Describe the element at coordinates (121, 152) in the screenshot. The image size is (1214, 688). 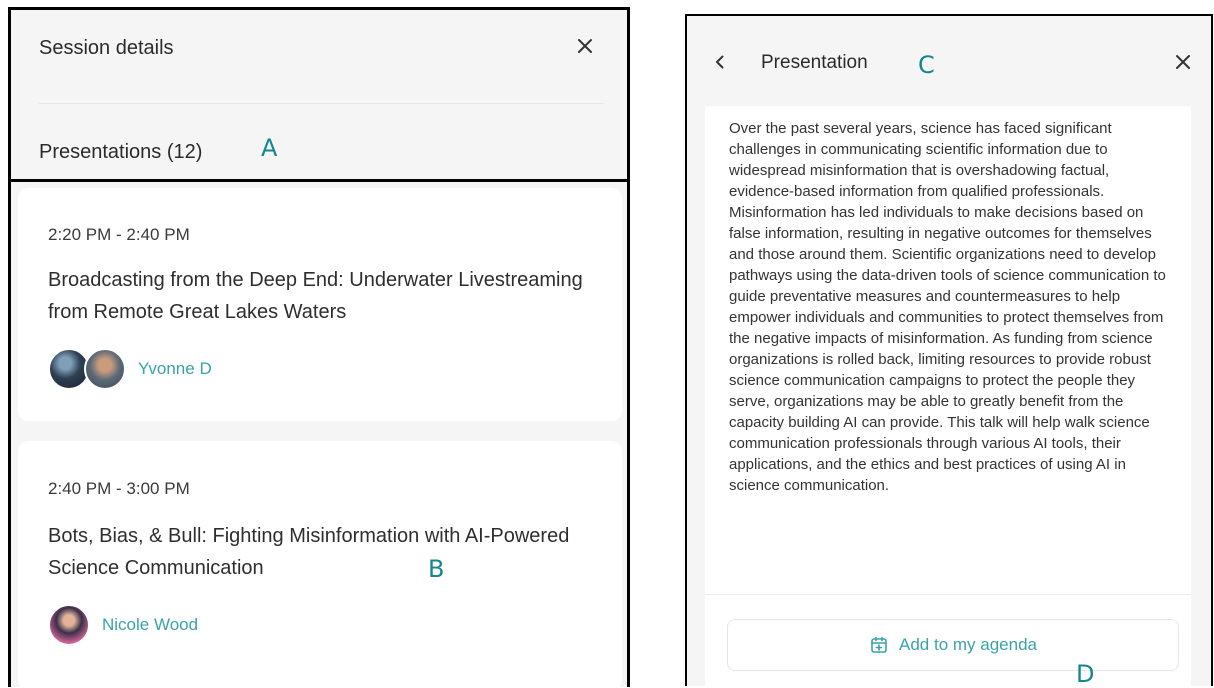
I see `presentations-heading: Presentations (12)` at that location.